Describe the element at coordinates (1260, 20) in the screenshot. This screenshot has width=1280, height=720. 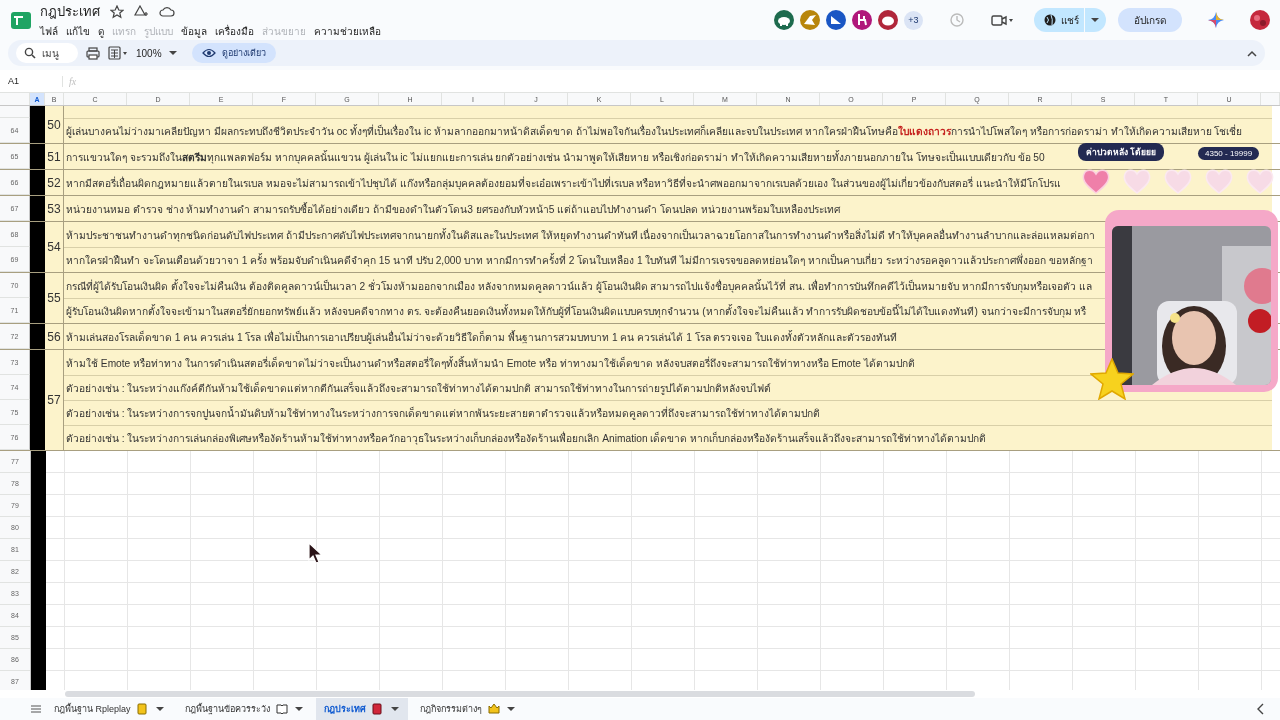
I see `profile-avatar-icon` at that location.